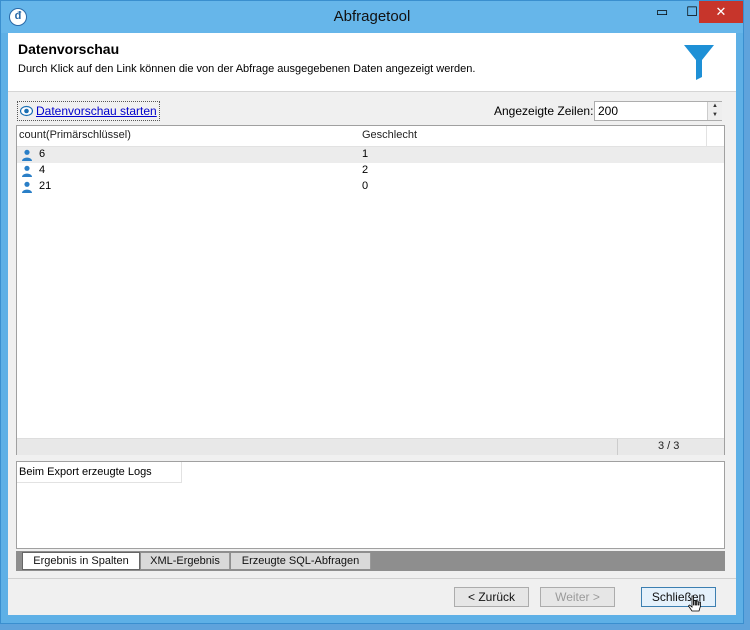 This screenshot has width=750, height=630. What do you see at coordinates (96, 111) in the screenshot?
I see `preview-start-link: Datenvorschau starten` at bounding box center [96, 111].